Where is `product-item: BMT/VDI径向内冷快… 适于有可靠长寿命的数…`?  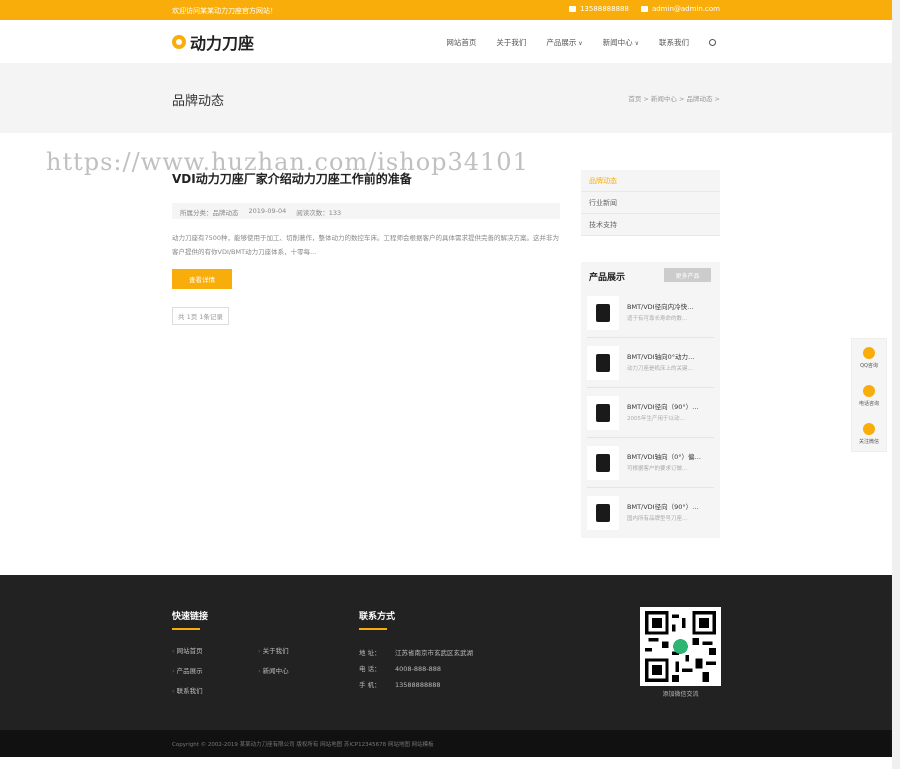
product-item: BMT/VDI径向内冷快… 适于有可靠长寿命的数… is located at coordinates (650, 313).